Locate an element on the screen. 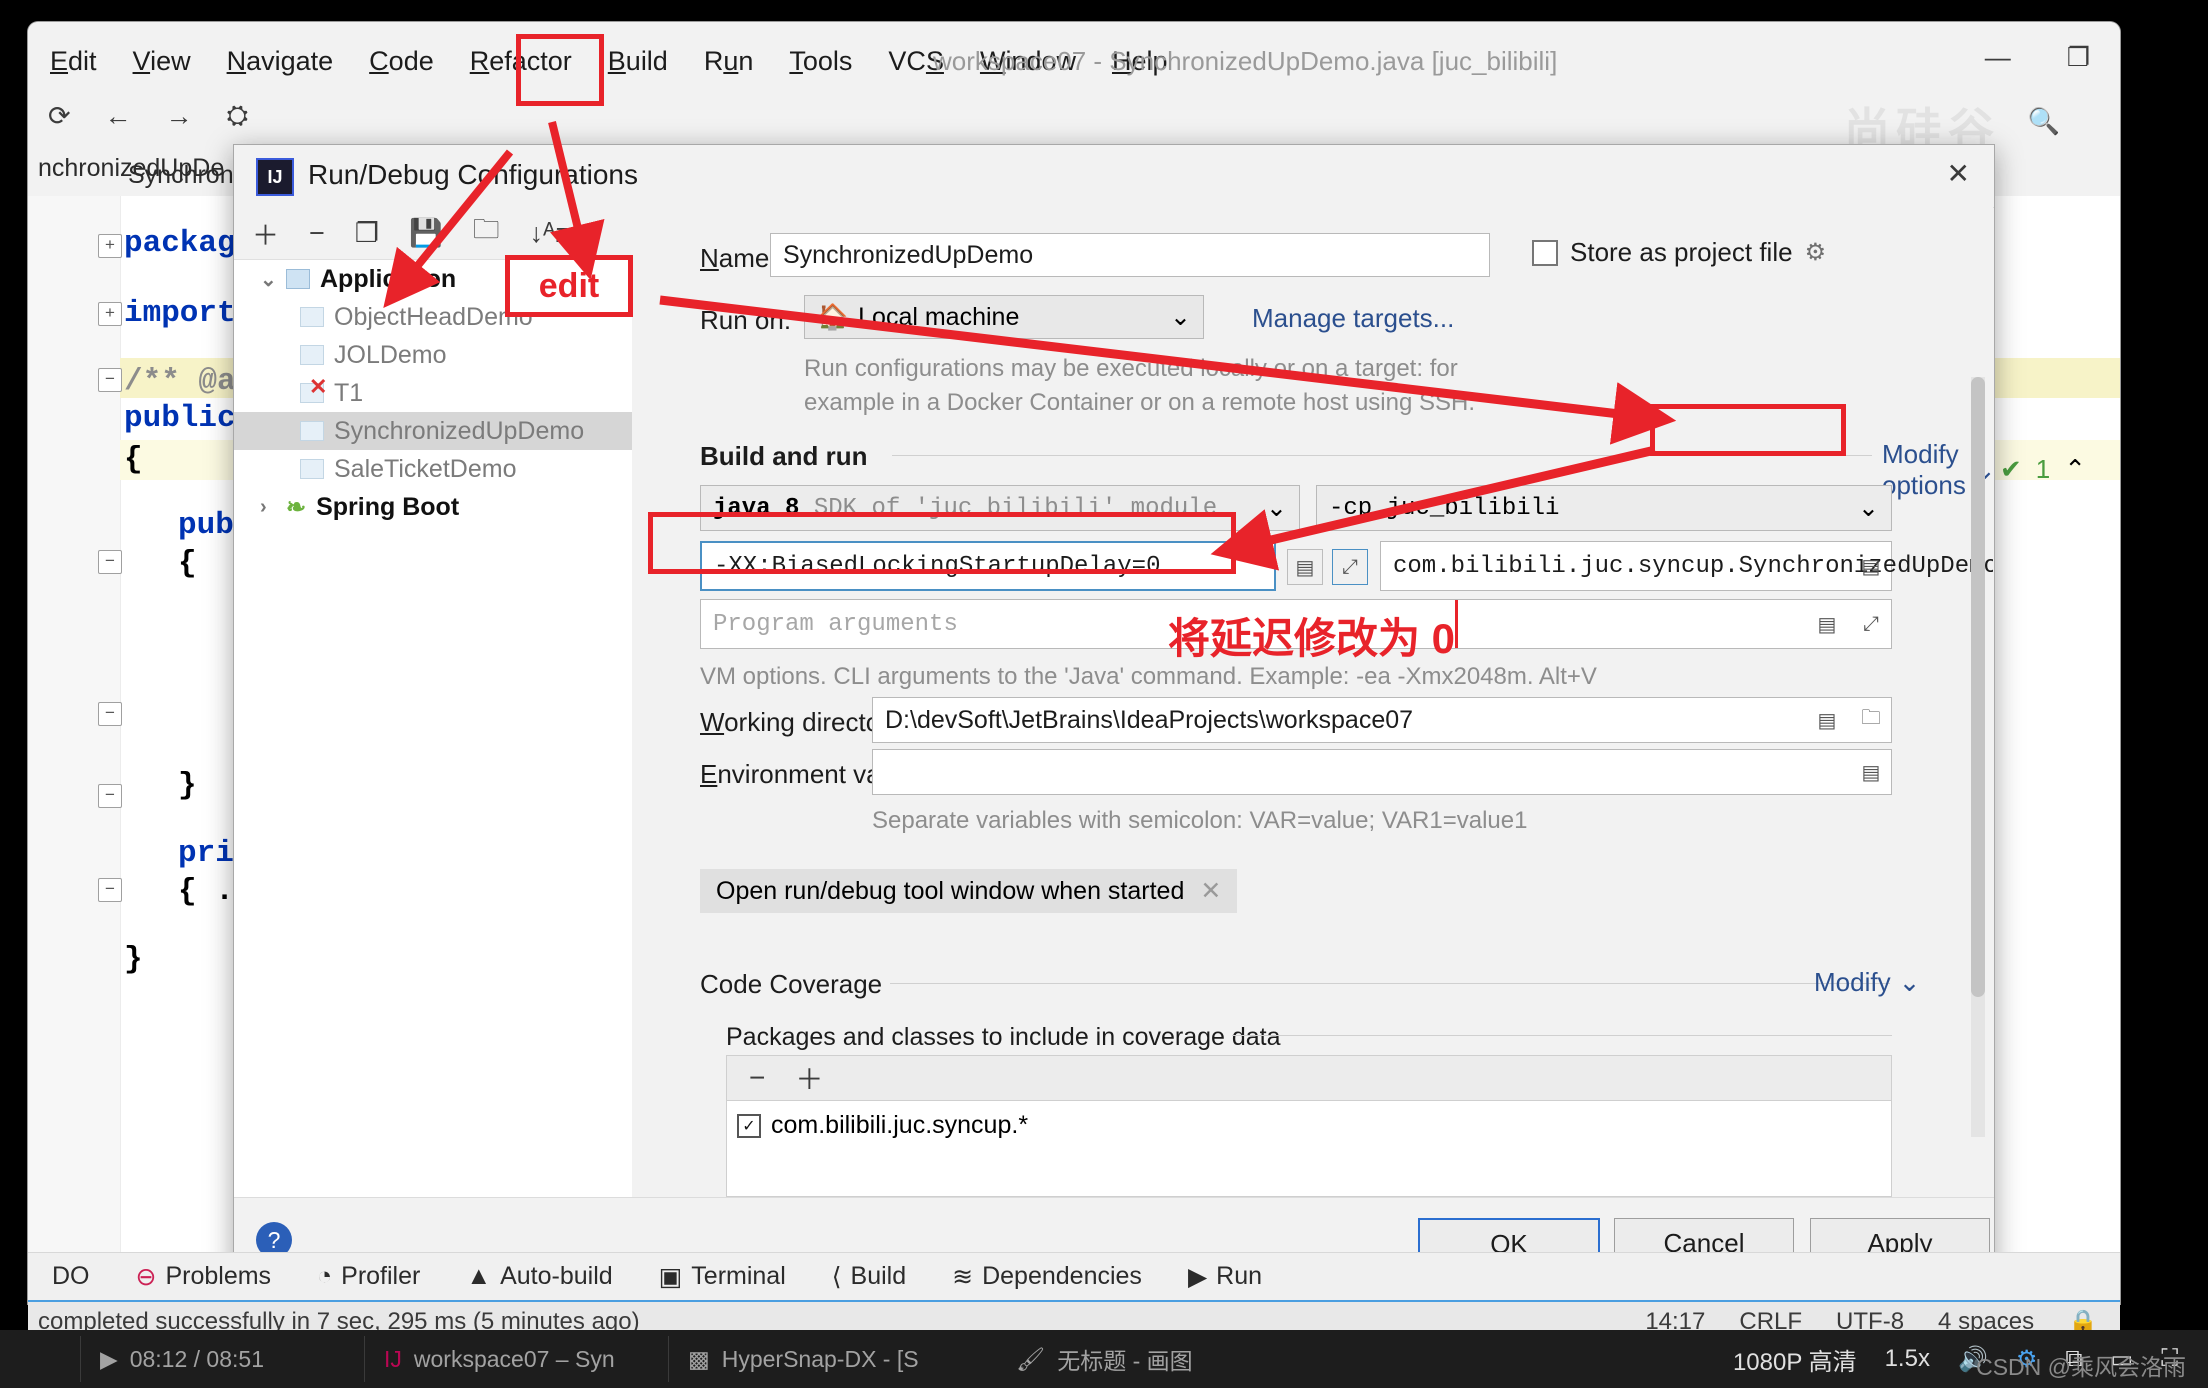  taskbar-item-hypersnap: ▩ HyperSnap-DX - [S is located at coordinates (832, 1359).